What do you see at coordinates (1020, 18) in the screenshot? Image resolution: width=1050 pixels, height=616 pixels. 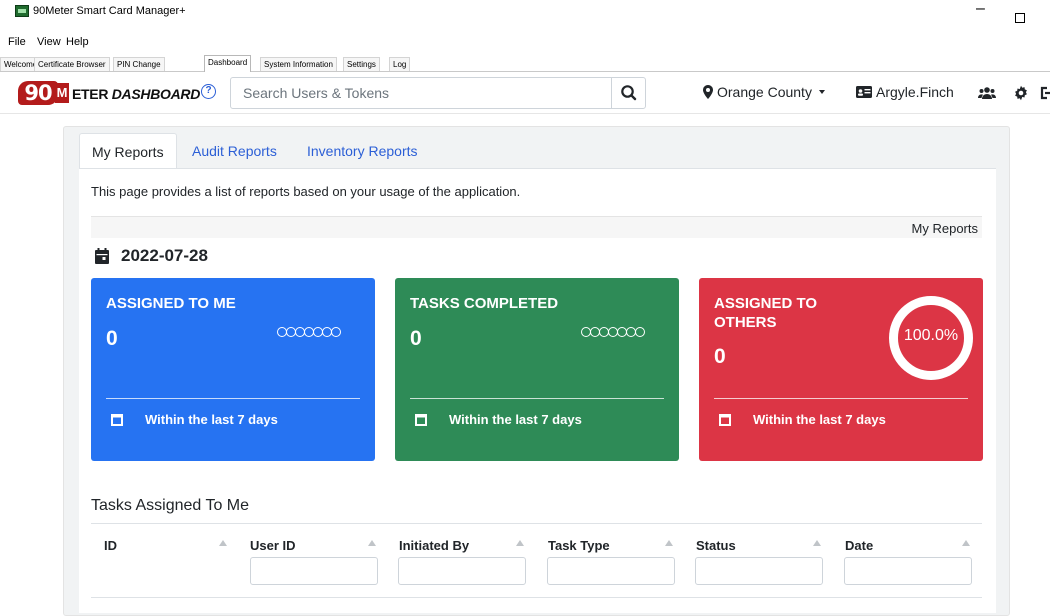 I see `maximize-button` at bounding box center [1020, 18].